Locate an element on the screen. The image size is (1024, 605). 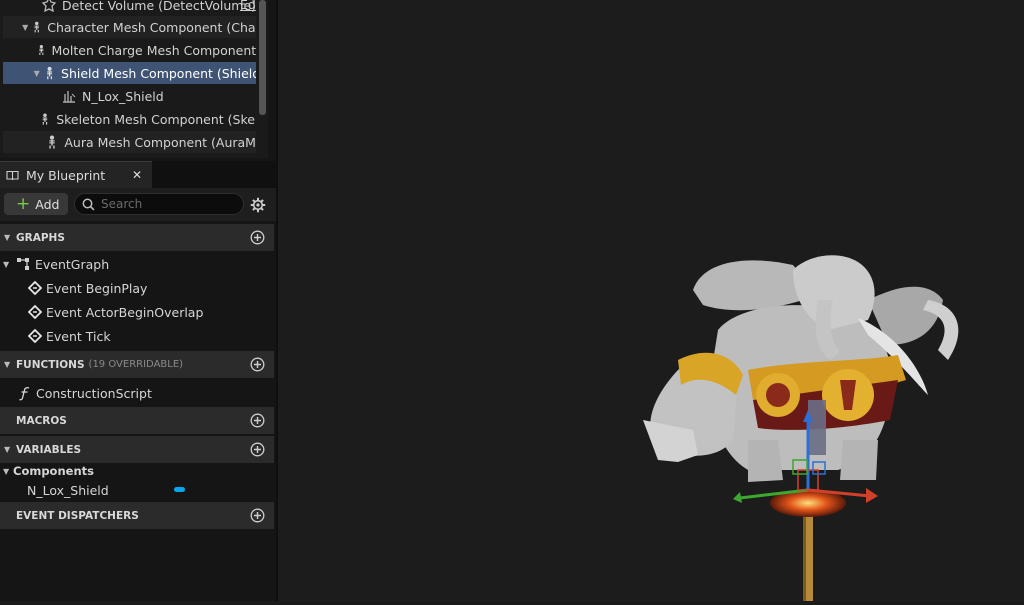
my-blueprint-toolbar: + Add is located at coordinates (138, 204).